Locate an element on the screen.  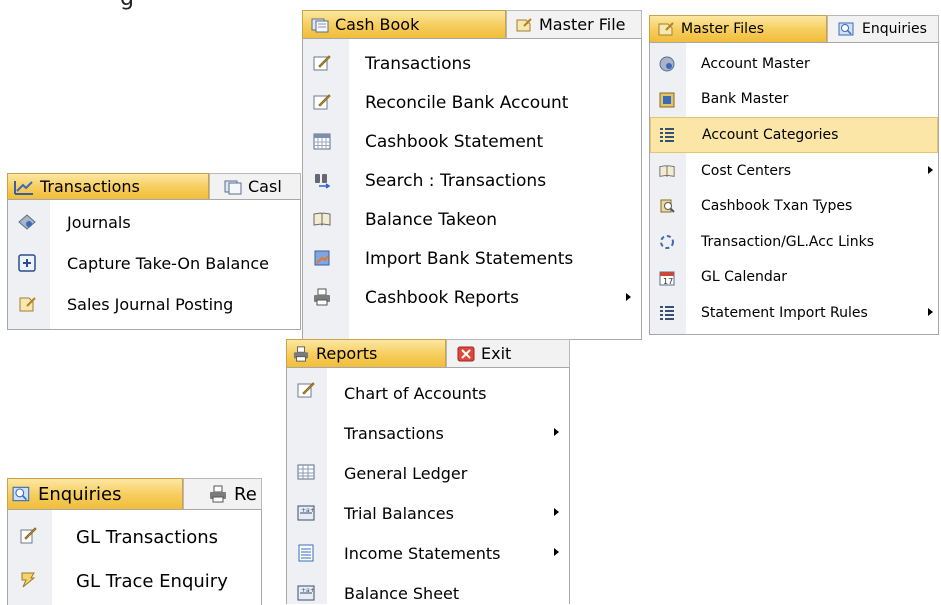
tab-cash-book: Cash Book is located at coordinates (404, 24).